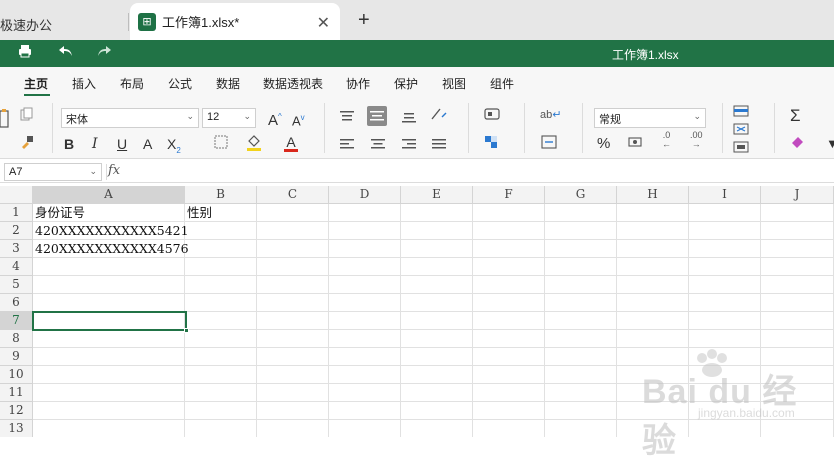 The image size is (834, 462). What do you see at coordinates (581, 213) in the screenshot?
I see `cell-G1` at bounding box center [581, 213].